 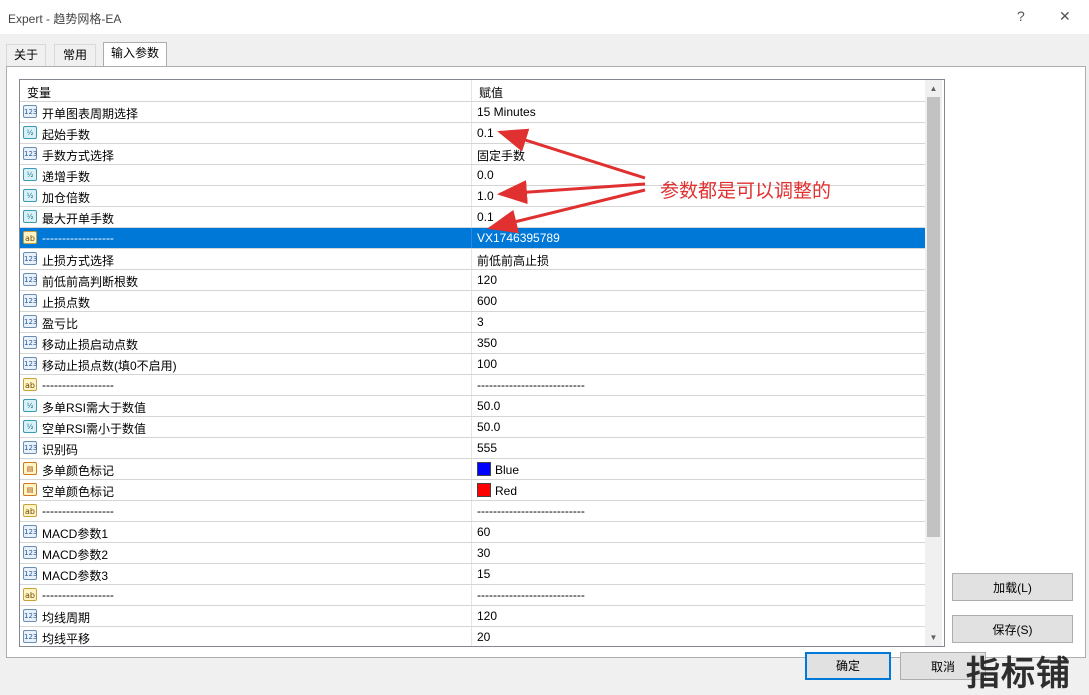 I want to click on arrow-to-multiplier, so click(x=571, y=192).